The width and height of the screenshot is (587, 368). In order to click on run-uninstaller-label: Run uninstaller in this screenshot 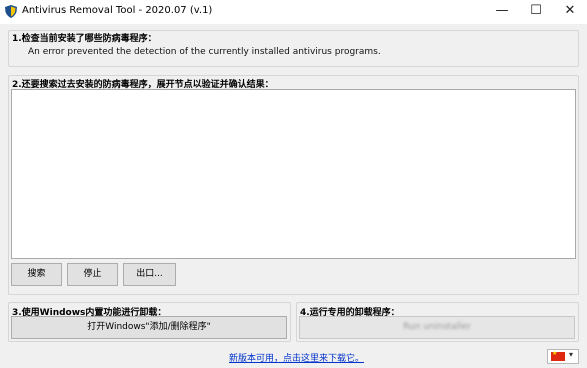, I will do `click(437, 327)`.